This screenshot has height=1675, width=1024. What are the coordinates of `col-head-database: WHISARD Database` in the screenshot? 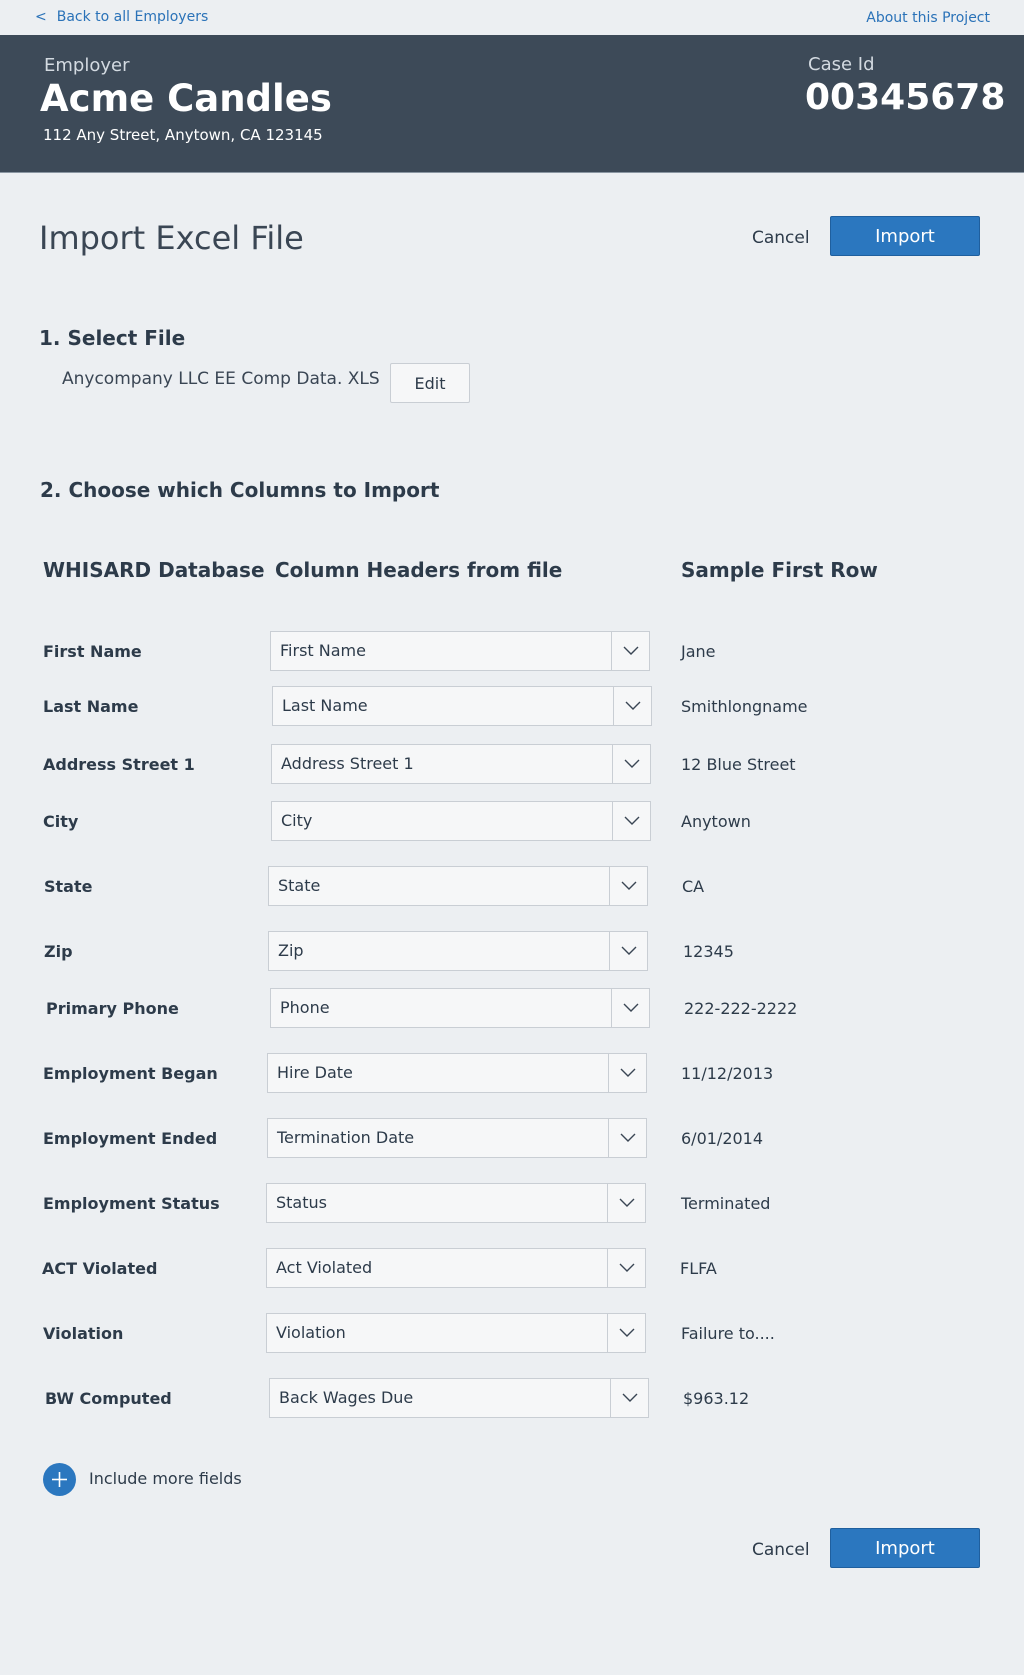 It's located at (154, 570).